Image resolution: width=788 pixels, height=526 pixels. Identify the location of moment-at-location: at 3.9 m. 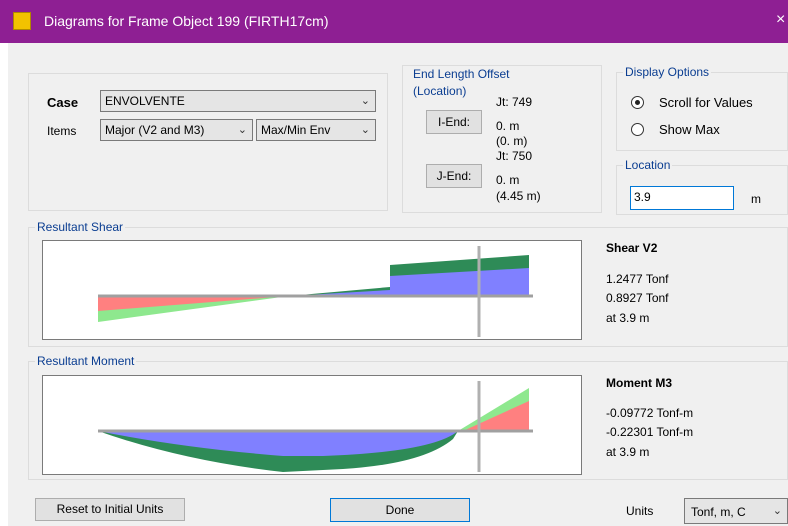
(628, 452).